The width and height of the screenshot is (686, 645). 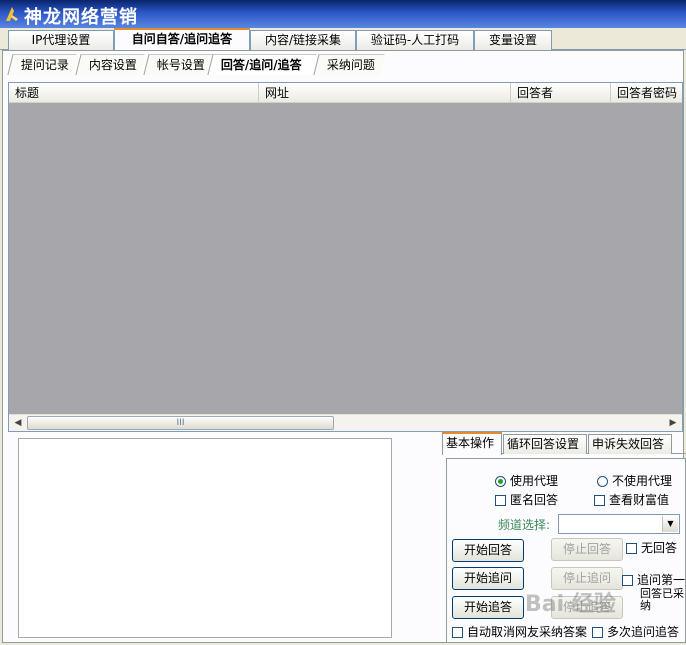 I want to click on follow-first-checkbox: 追问第一, so click(x=653, y=580).